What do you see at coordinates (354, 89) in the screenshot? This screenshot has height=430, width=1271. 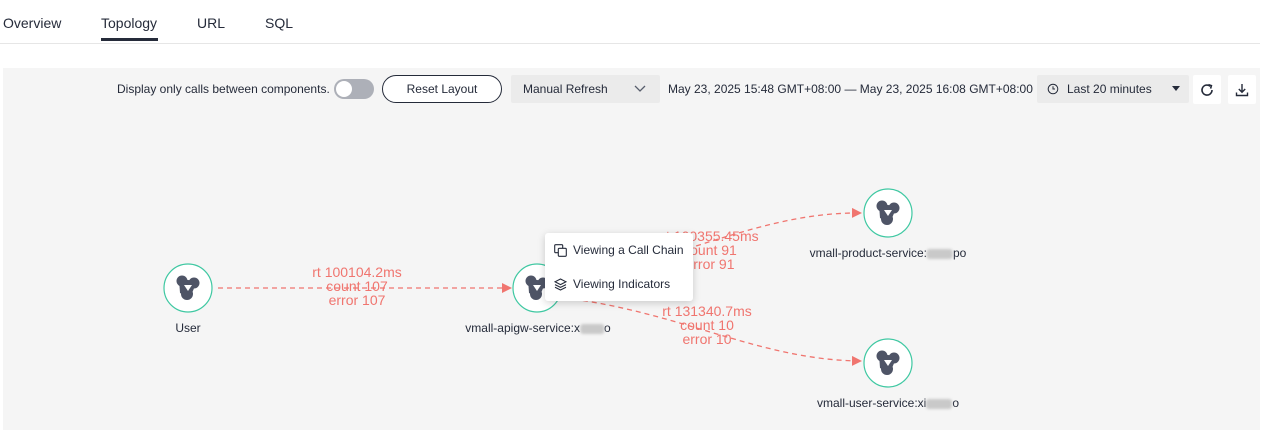 I see `components-only-toggle` at bounding box center [354, 89].